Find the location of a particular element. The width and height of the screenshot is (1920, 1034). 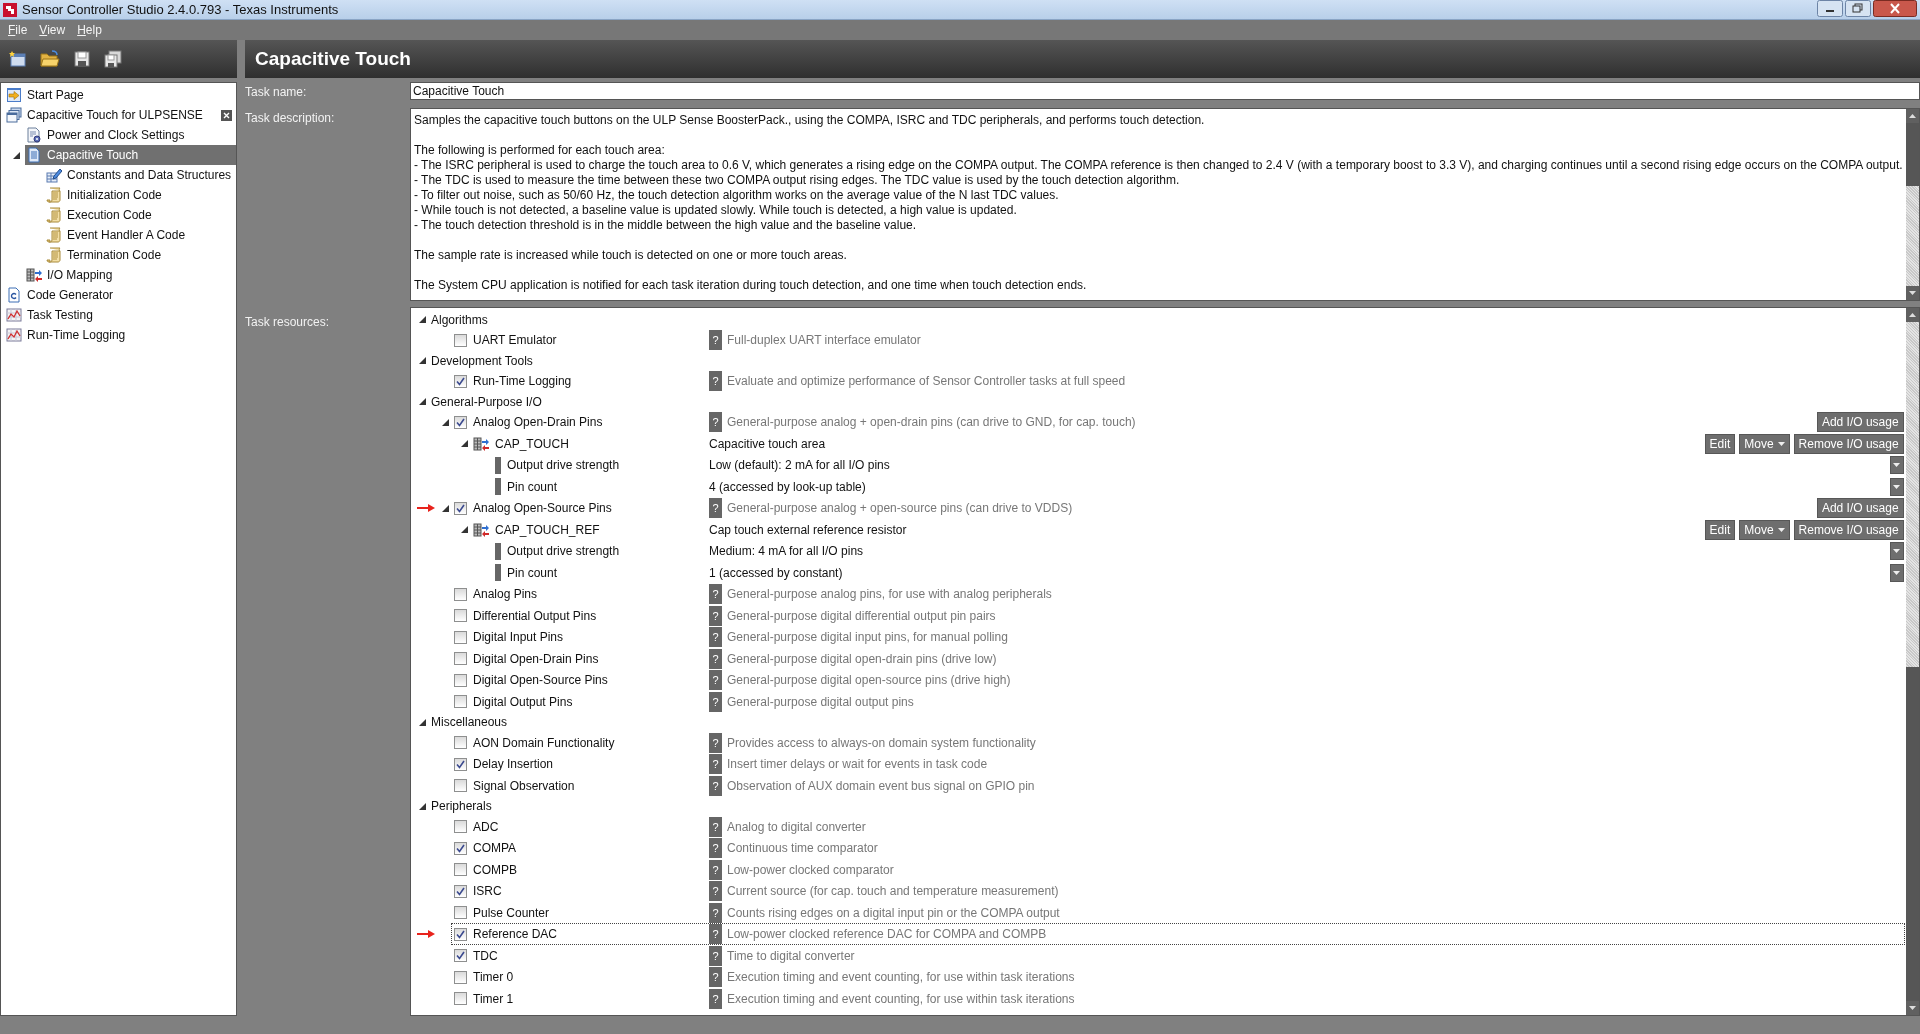

tree-item: Power and Clock Settings is located at coordinates (130, 135).